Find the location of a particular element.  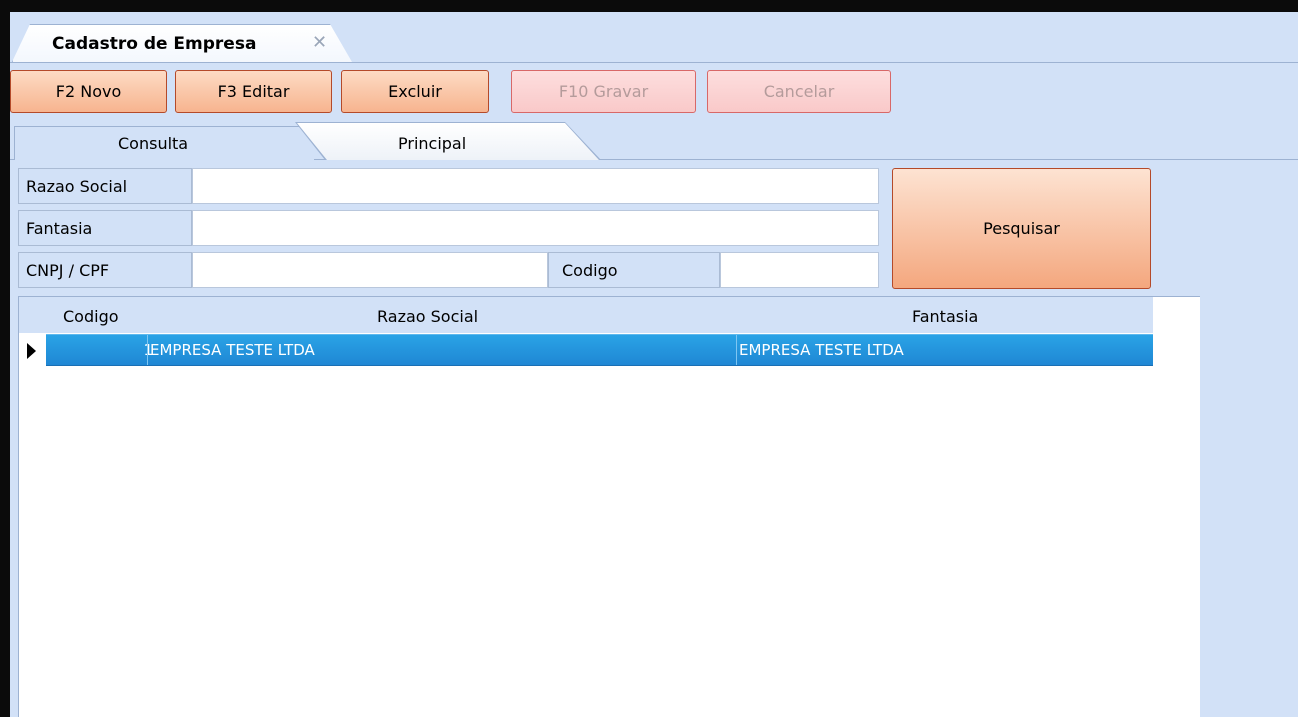

cnpj-cpf-input is located at coordinates (370, 270).